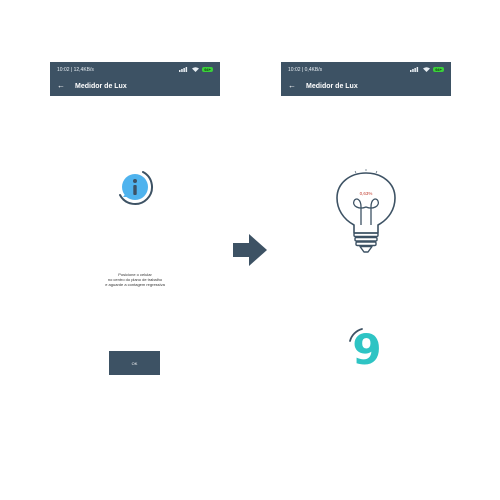 The image size is (500, 500). I want to click on countdown-display: 9, so click(365, 348).